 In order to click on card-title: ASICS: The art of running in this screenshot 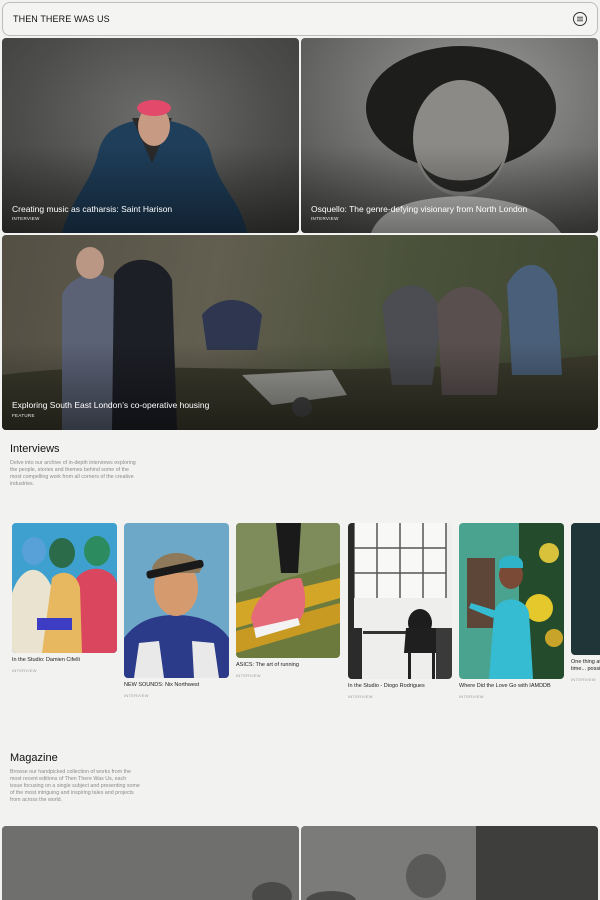, I will do `click(288, 665)`.